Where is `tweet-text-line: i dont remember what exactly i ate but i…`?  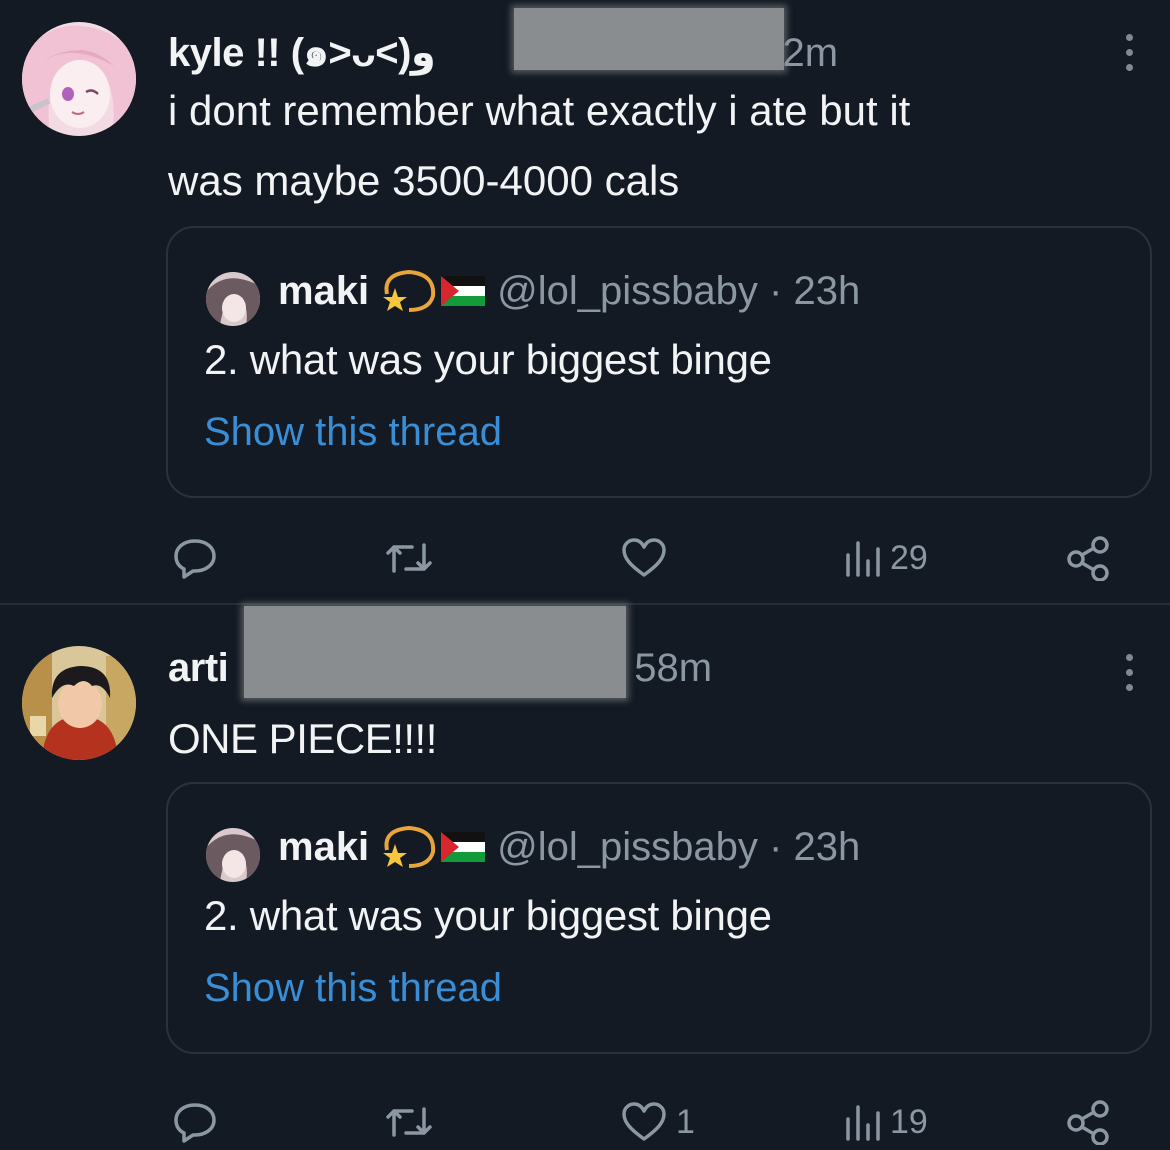 tweet-text-line: i dont remember what exactly i ate but i… is located at coordinates (539, 110).